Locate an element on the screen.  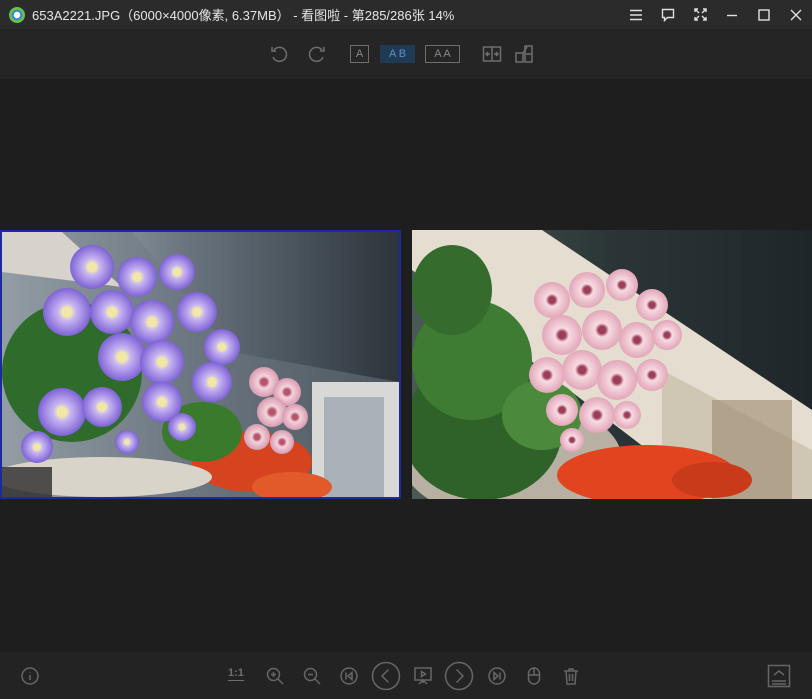
rotate-left-button is located at coordinates (279, 54).